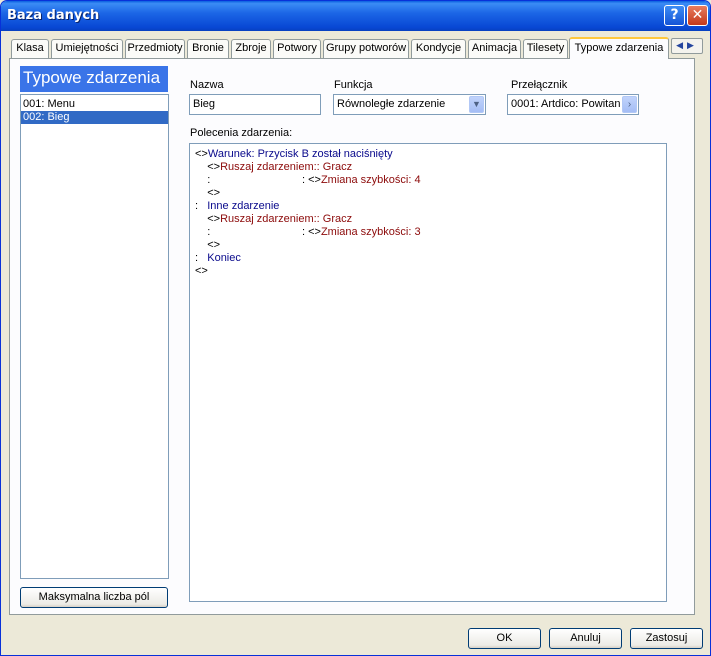  I want to click on tab-animacja: Animacja, so click(494, 48).